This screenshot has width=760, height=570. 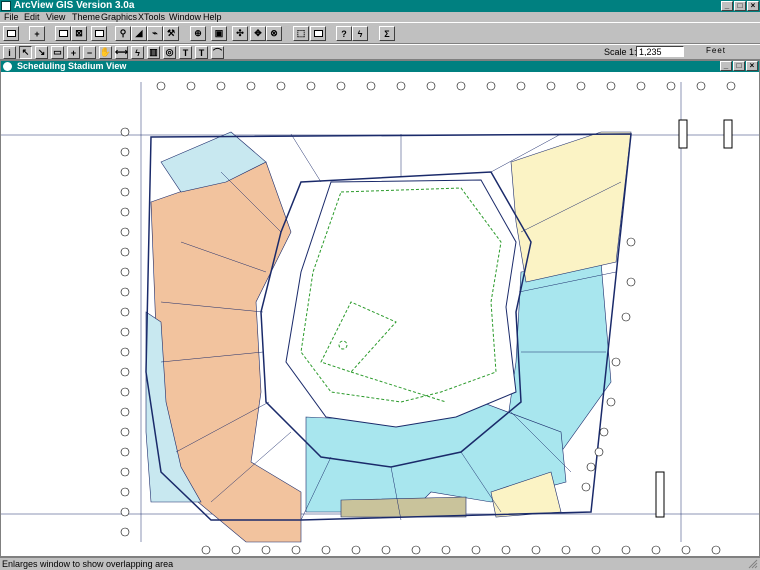 What do you see at coordinates (11, 17) in the screenshot?
I see `menu-file: File` at bounding box center [11, 17].